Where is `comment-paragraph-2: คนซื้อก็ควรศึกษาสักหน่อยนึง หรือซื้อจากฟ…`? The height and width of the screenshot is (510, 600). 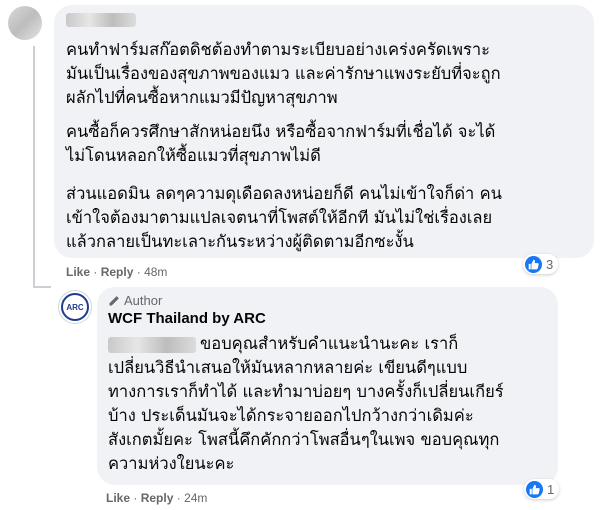 comment-paragraph-2: คนซื้อก็ควรศึกษาสักหน่อยนึง หรือซื้อจากฟ… is located at coordinates (280, 144).